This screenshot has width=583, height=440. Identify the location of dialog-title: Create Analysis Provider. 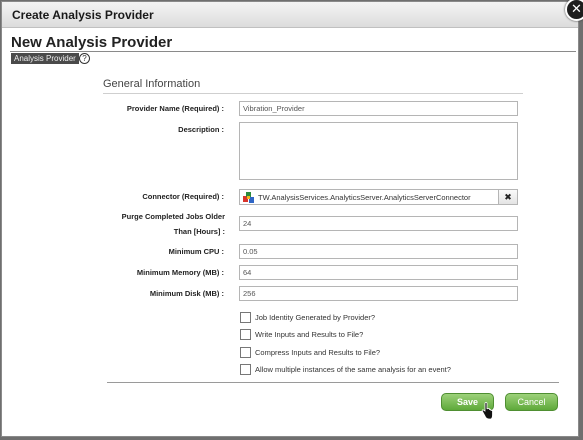
(83, 15).